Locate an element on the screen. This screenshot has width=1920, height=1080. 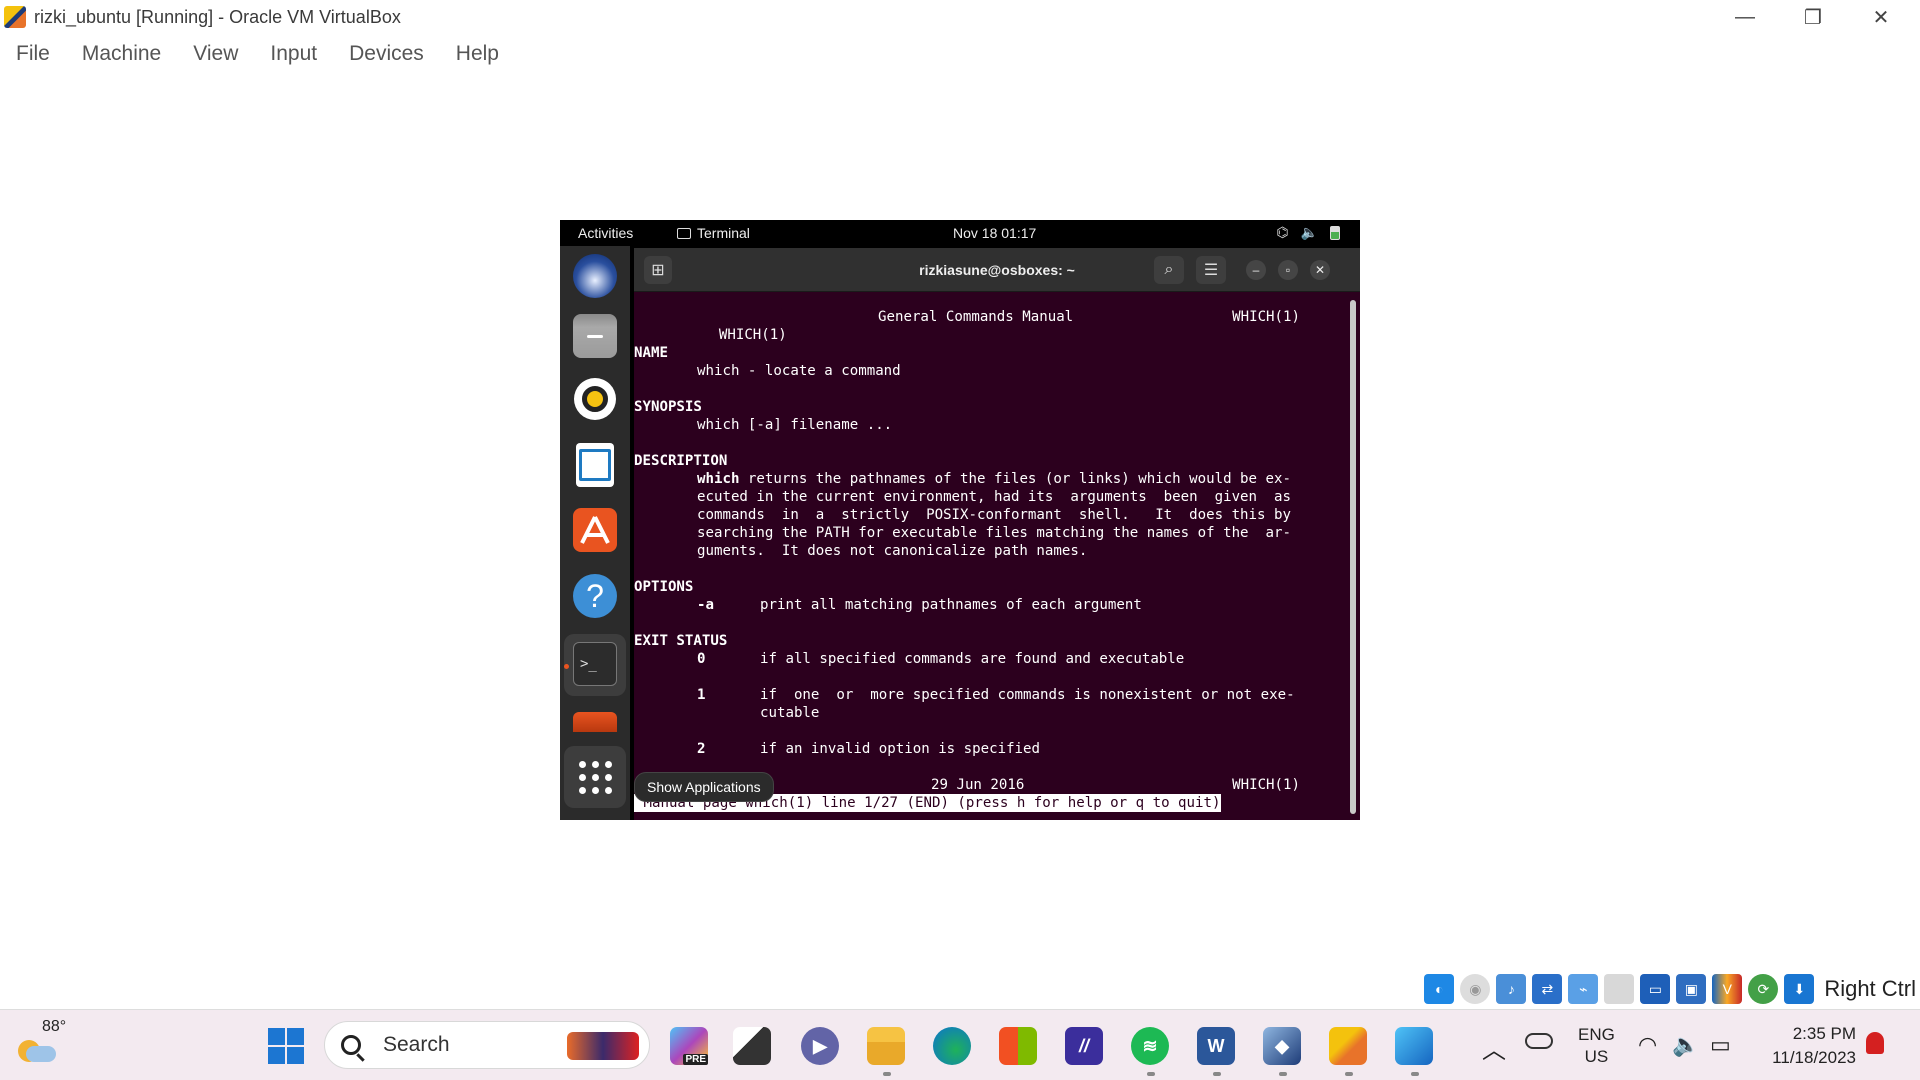
terminal-maximize-button: ▫ is located at coordinates (1288, 270).